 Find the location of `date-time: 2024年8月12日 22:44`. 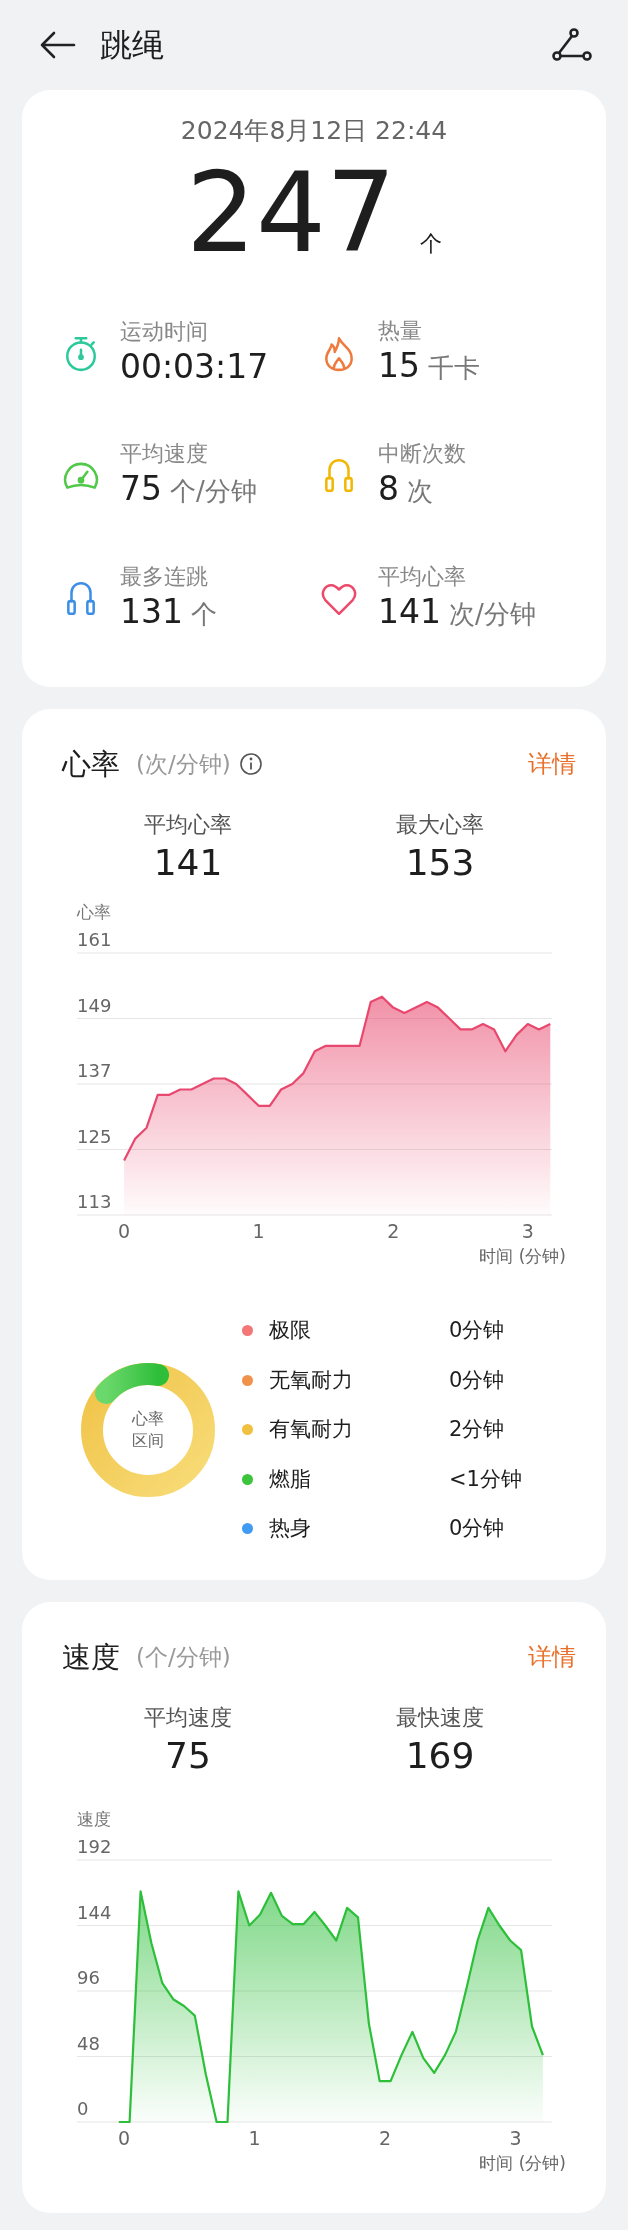

date-time: 2024年8月12日 22:44 is located at coordinates (314, 131).